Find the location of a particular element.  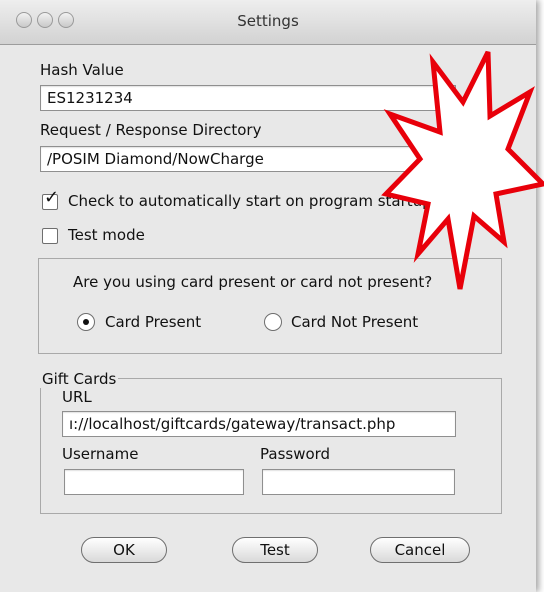

url-label: URL is located at coordinates (77, 397).